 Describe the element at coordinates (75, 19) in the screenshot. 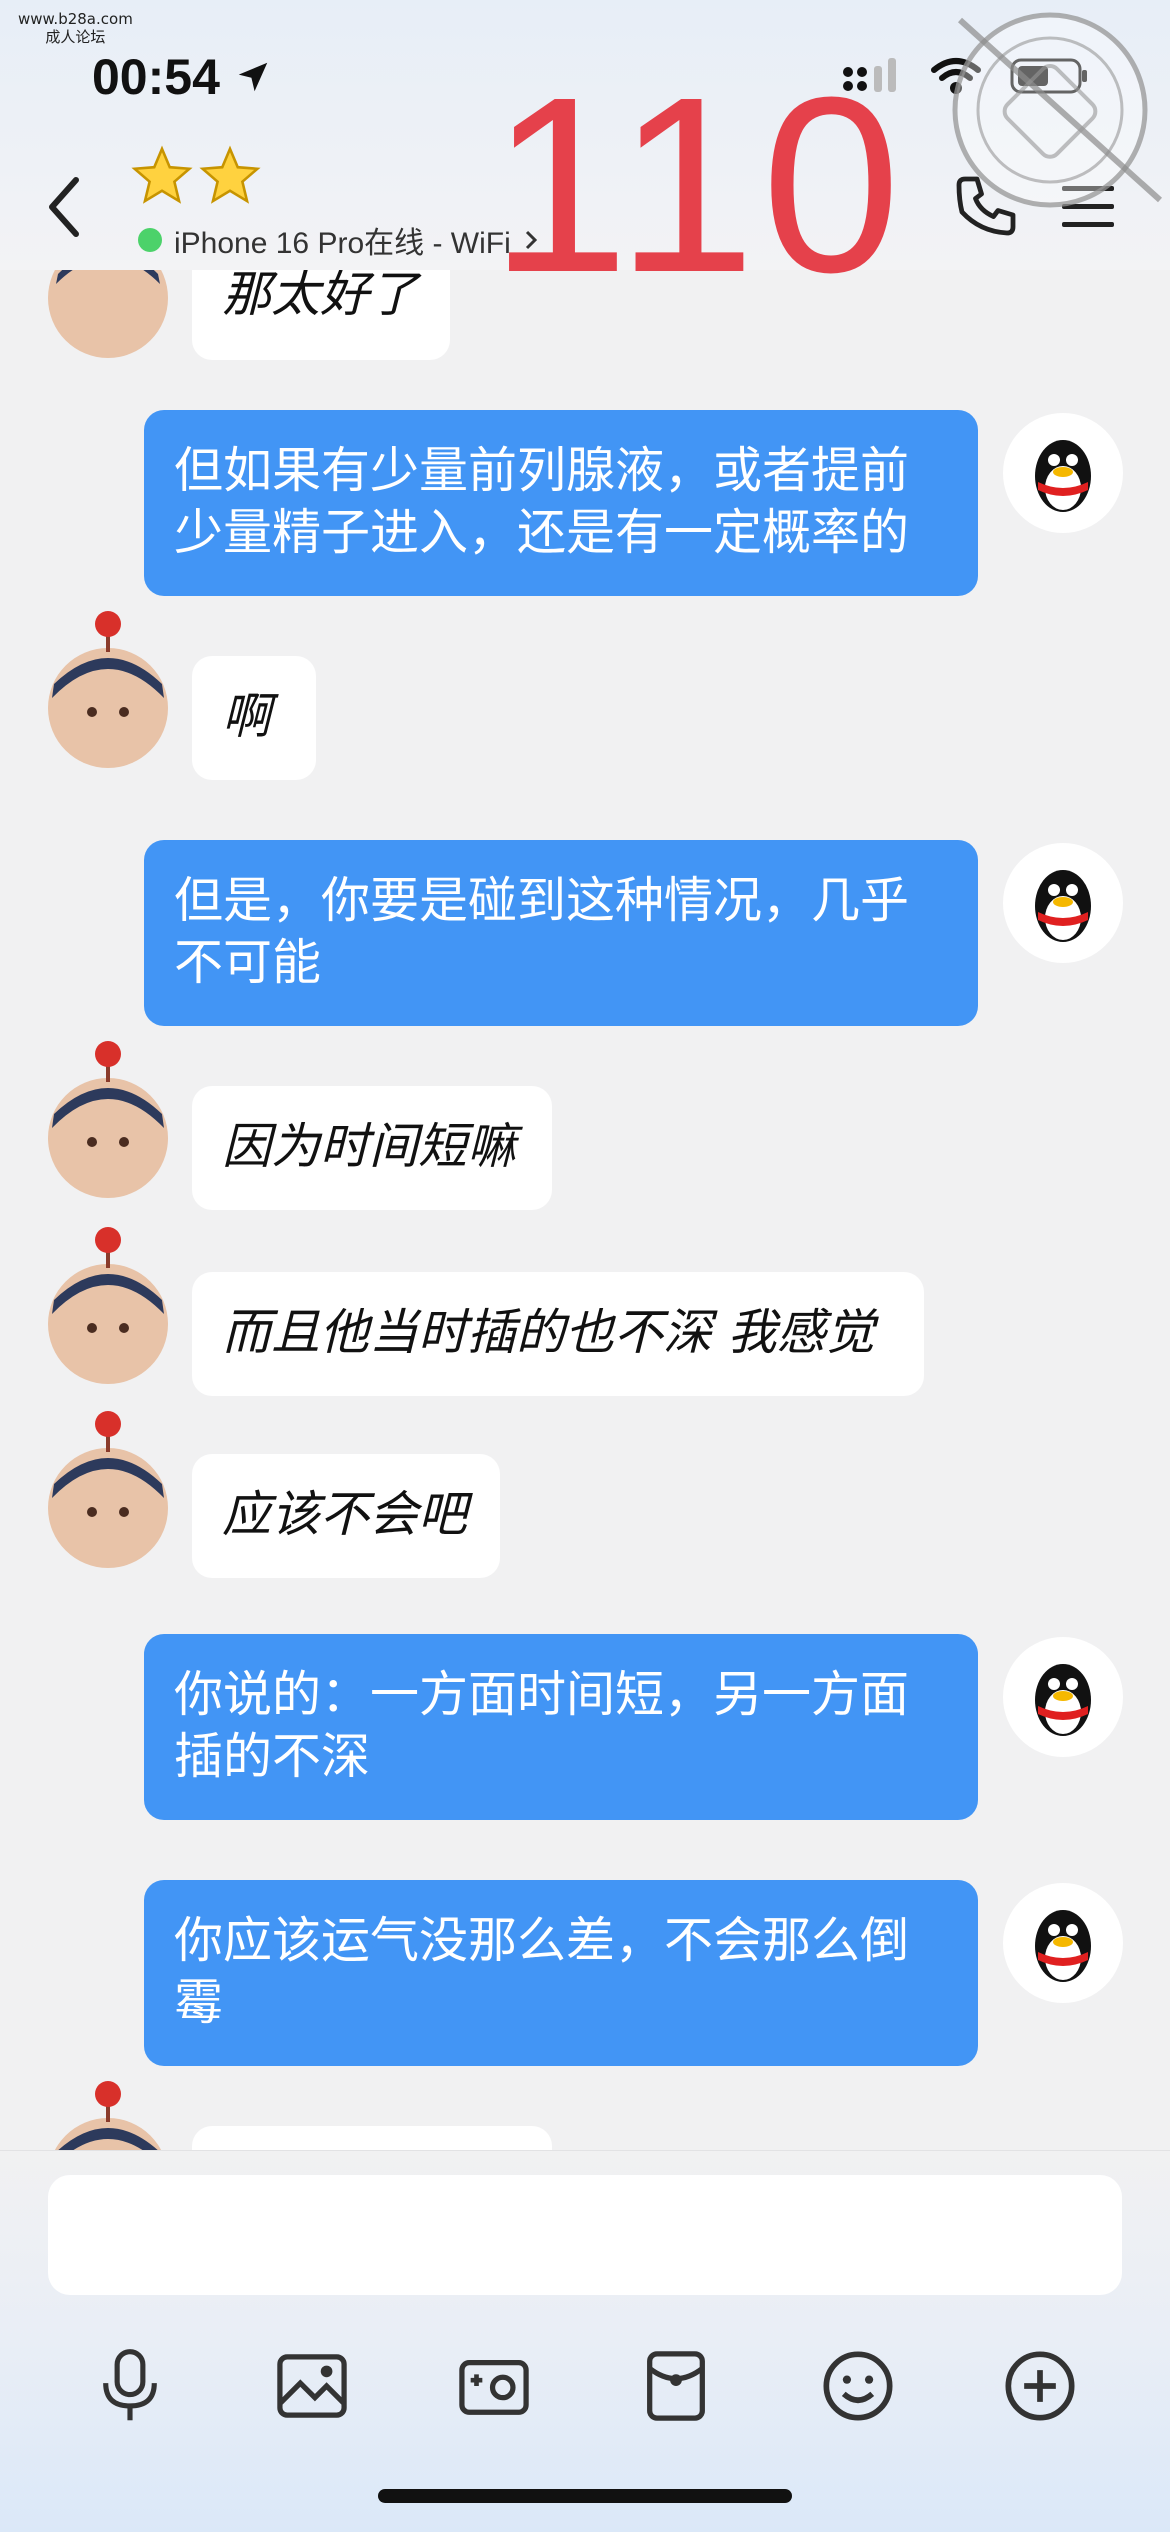

I see `watermark-site: www.b28a.com` at that location.